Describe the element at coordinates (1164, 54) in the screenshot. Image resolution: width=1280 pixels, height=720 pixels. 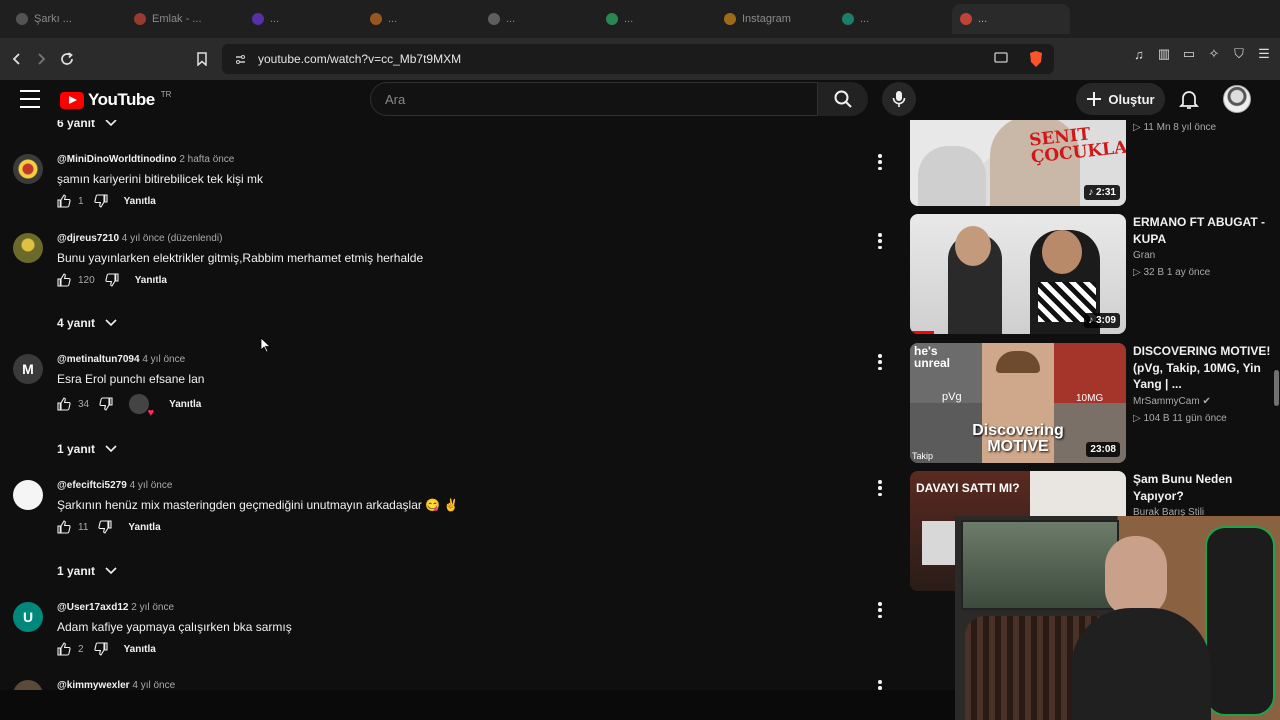
I see `sidebar-icon: ▥` at that location.